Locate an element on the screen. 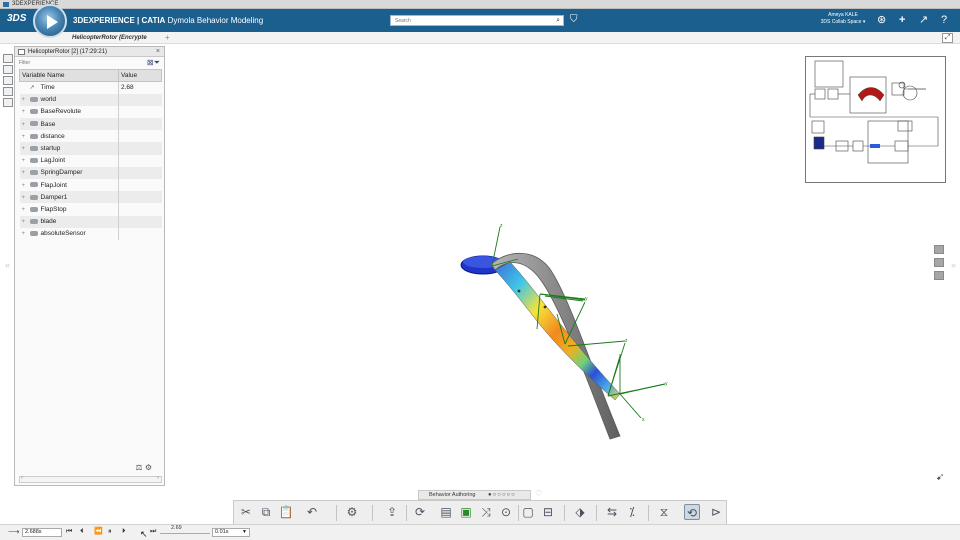  table-row: + distance is located at coordinates (91, 136).